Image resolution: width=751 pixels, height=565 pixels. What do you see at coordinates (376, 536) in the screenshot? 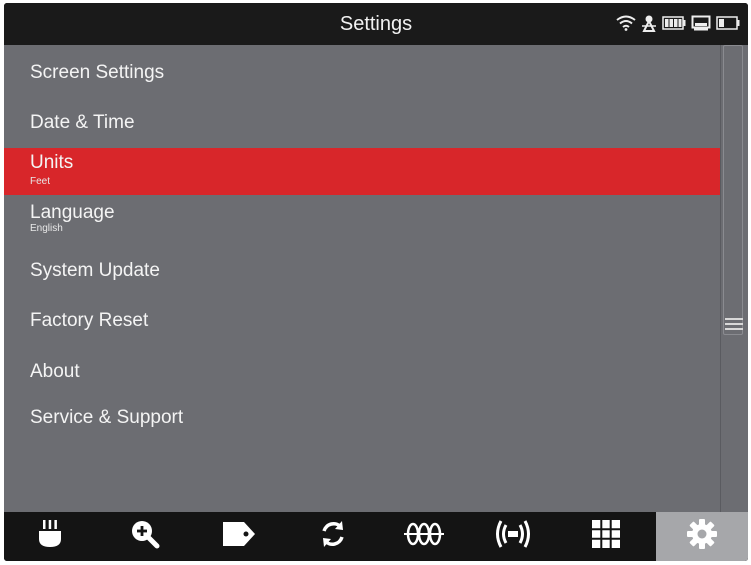
I see `bottom-toolbar` at bounding box center [376, 536].